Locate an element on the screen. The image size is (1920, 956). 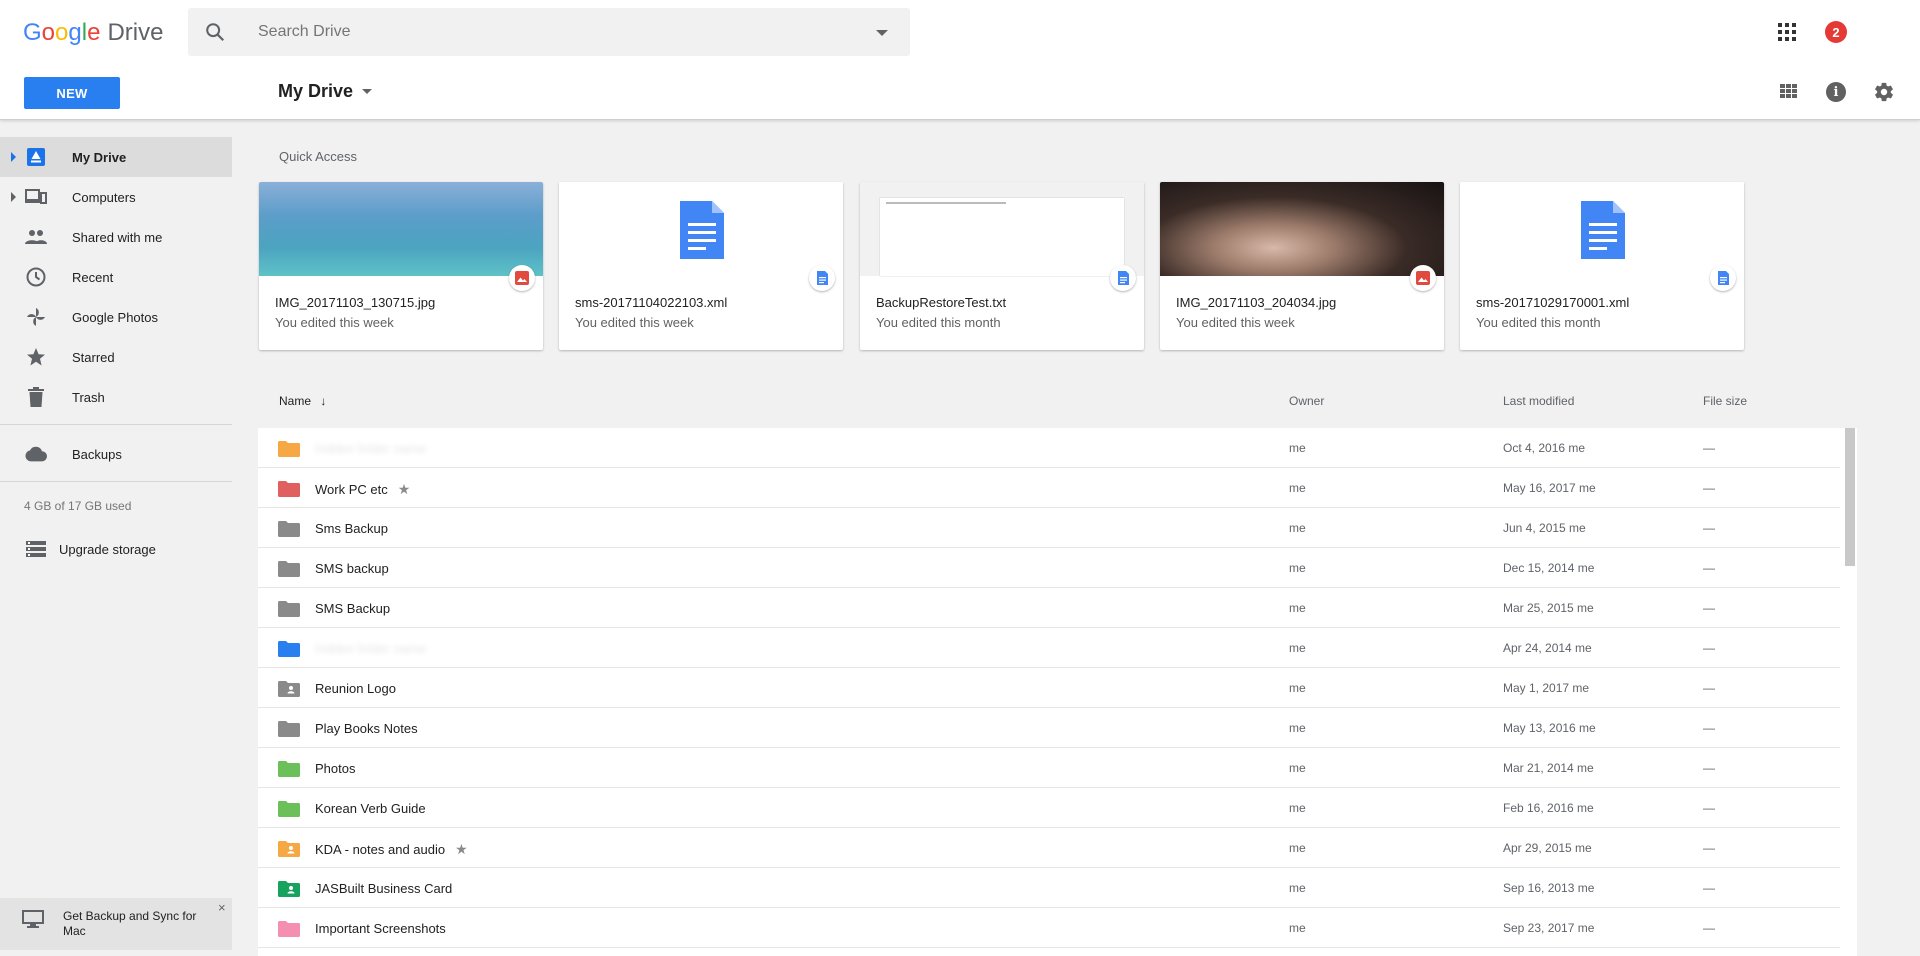
file-name: SMS Backup is located at coordinates (353, 608).